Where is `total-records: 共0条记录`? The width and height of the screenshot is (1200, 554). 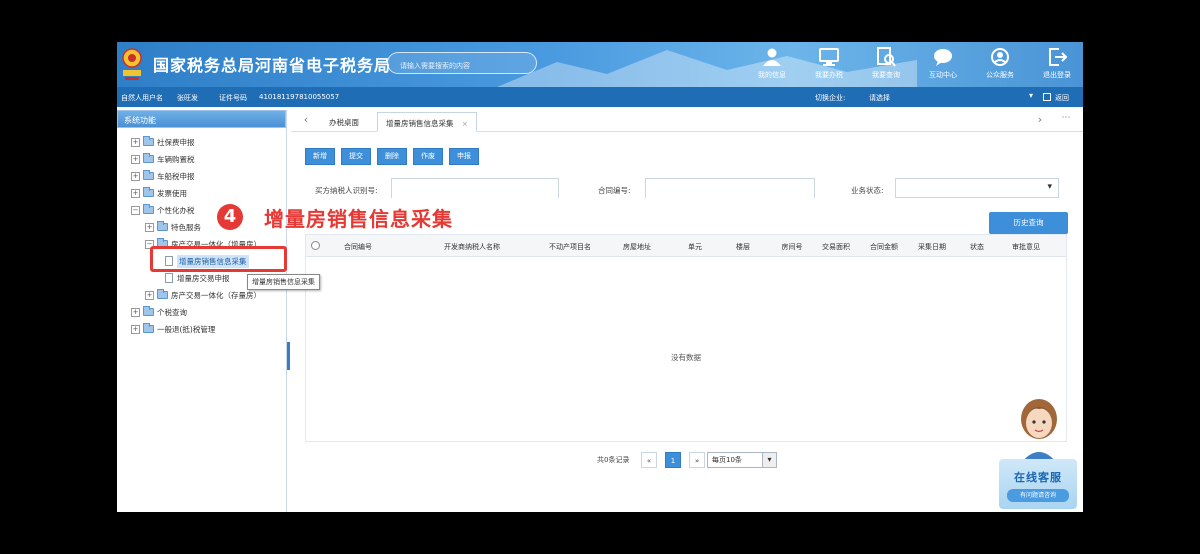
total-records: 共0条记录 is located at coordinates (613, 460).